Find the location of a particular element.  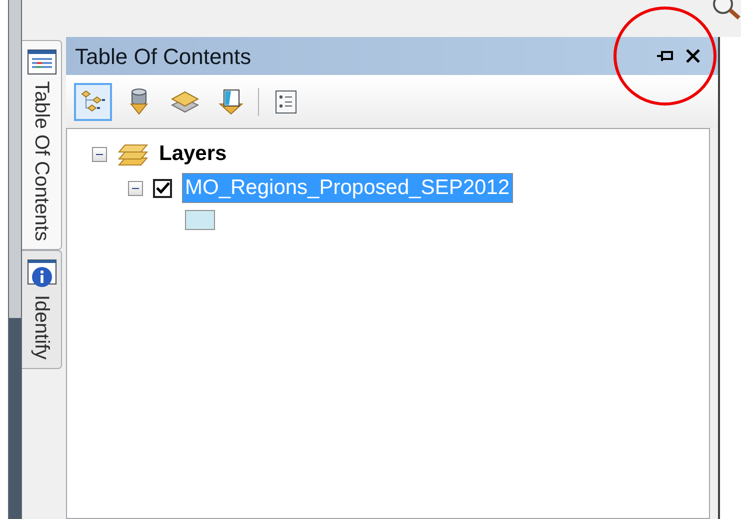

check-icon is located at coordinates (163, 188).